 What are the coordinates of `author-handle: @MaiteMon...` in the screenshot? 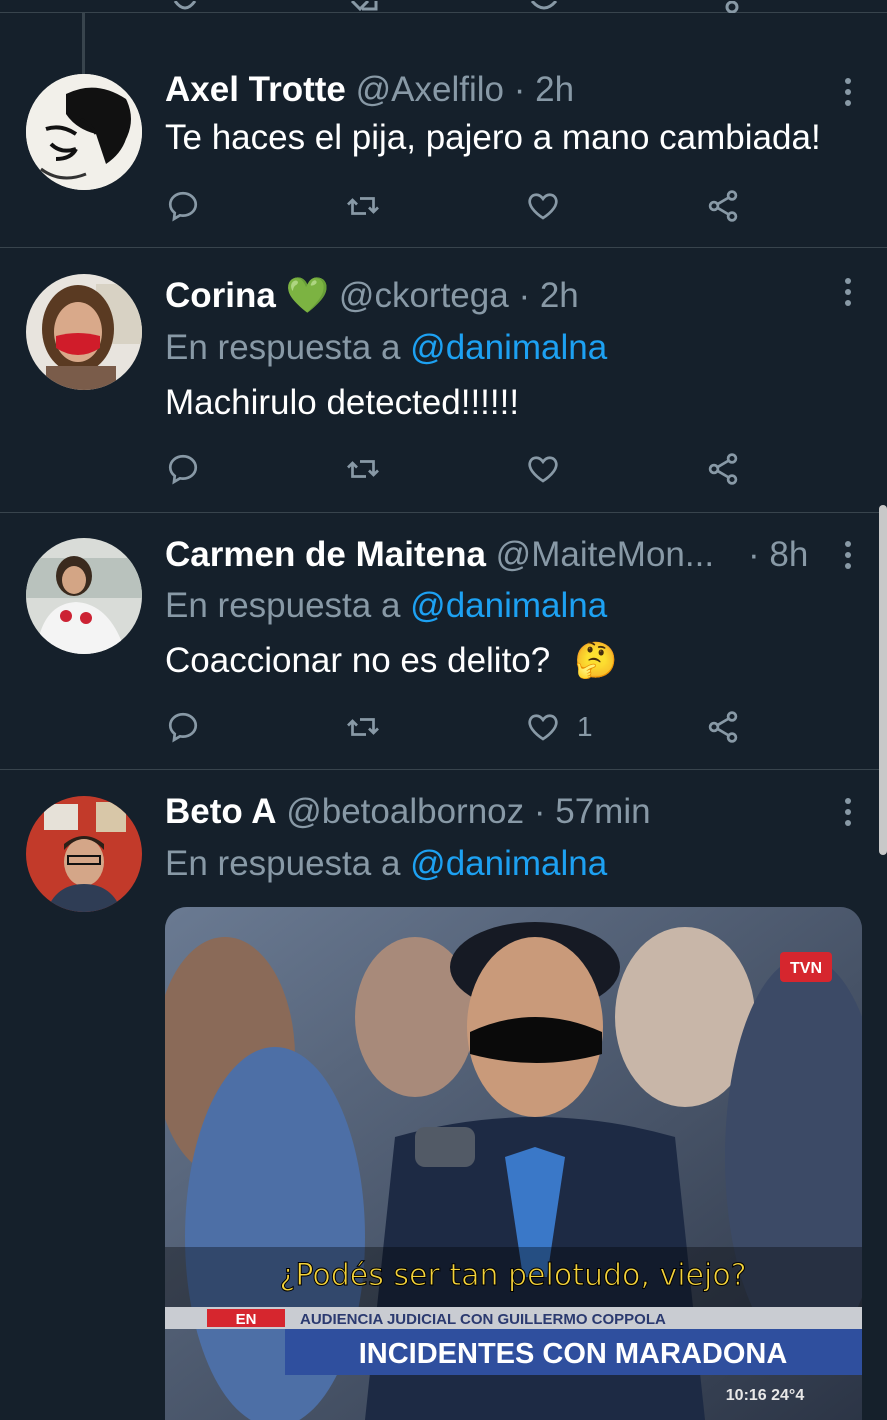 It's located at (605, 554).